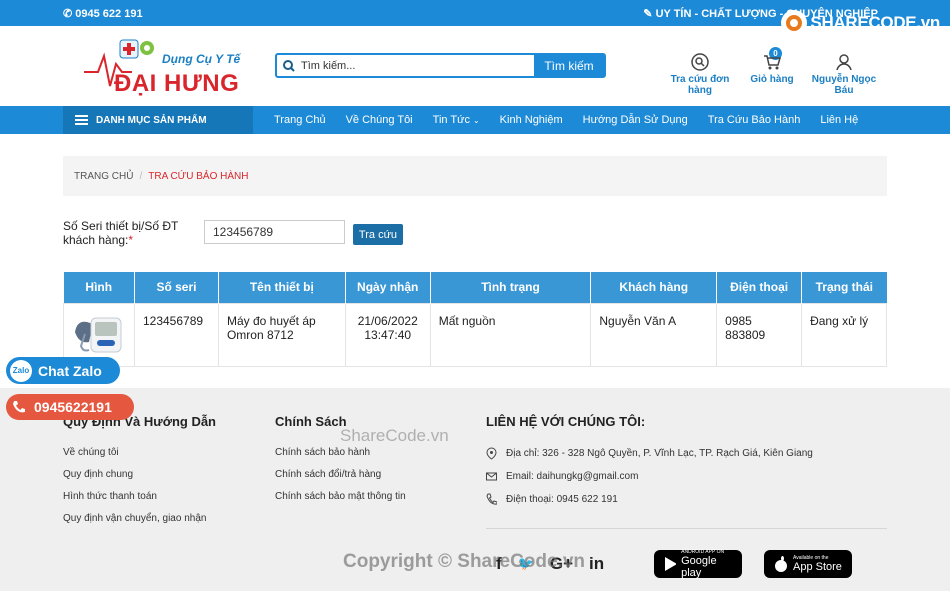 This screenshot has height=591, width=950. I want to click on nav-home: Trang Chủ, so click(300, 120).